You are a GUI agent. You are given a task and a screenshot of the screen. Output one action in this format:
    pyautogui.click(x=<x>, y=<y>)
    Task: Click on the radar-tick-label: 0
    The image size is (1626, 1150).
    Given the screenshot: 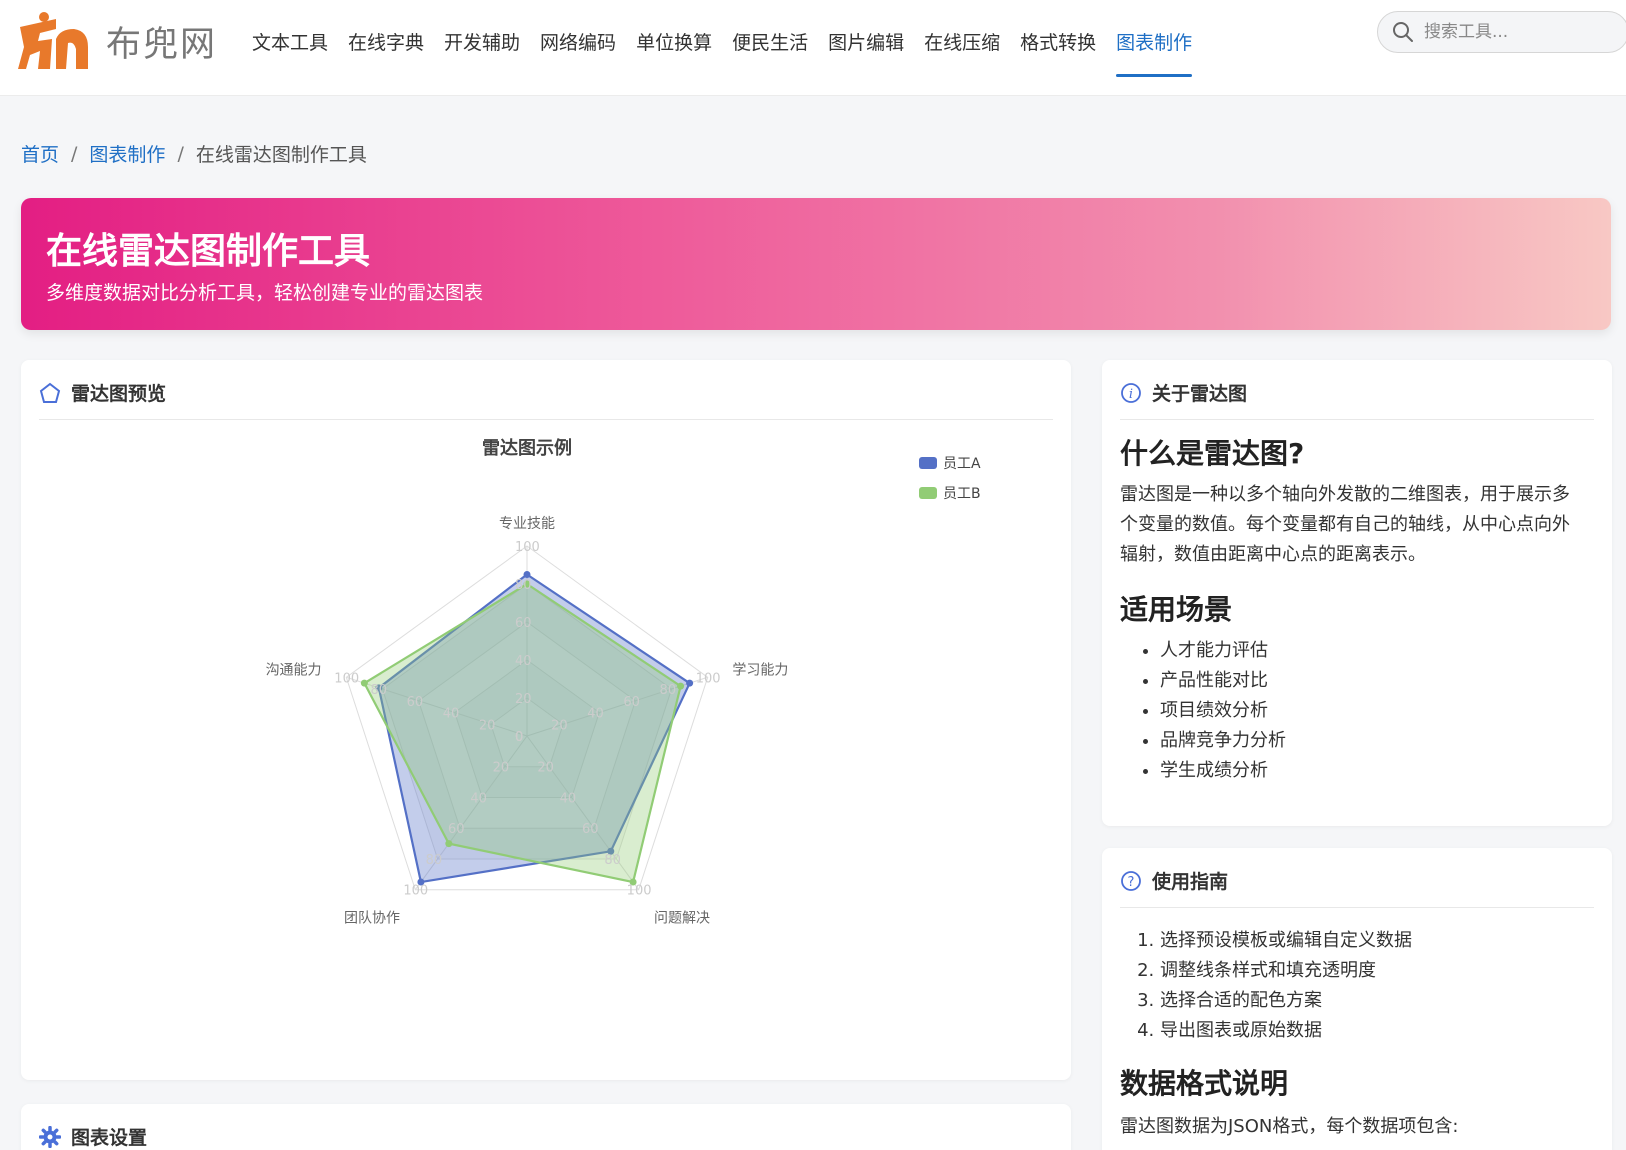 What is the action you would take?
    pyautogui.click(x=519, y=737)
    